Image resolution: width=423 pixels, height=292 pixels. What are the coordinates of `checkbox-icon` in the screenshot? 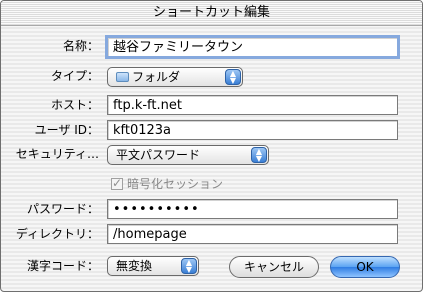 It's located at (117, 183).